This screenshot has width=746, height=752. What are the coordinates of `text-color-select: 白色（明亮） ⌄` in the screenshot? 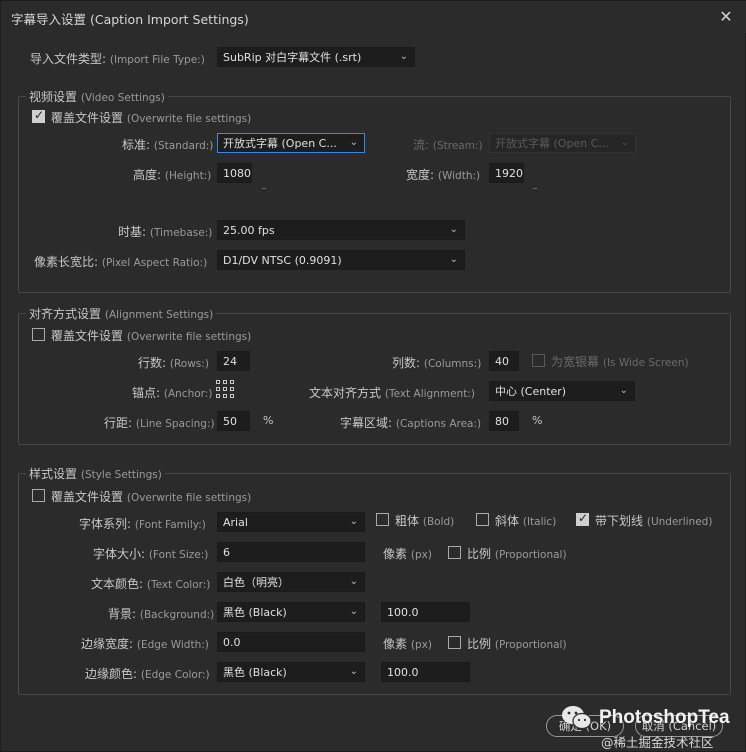 It's located at (291, 582).